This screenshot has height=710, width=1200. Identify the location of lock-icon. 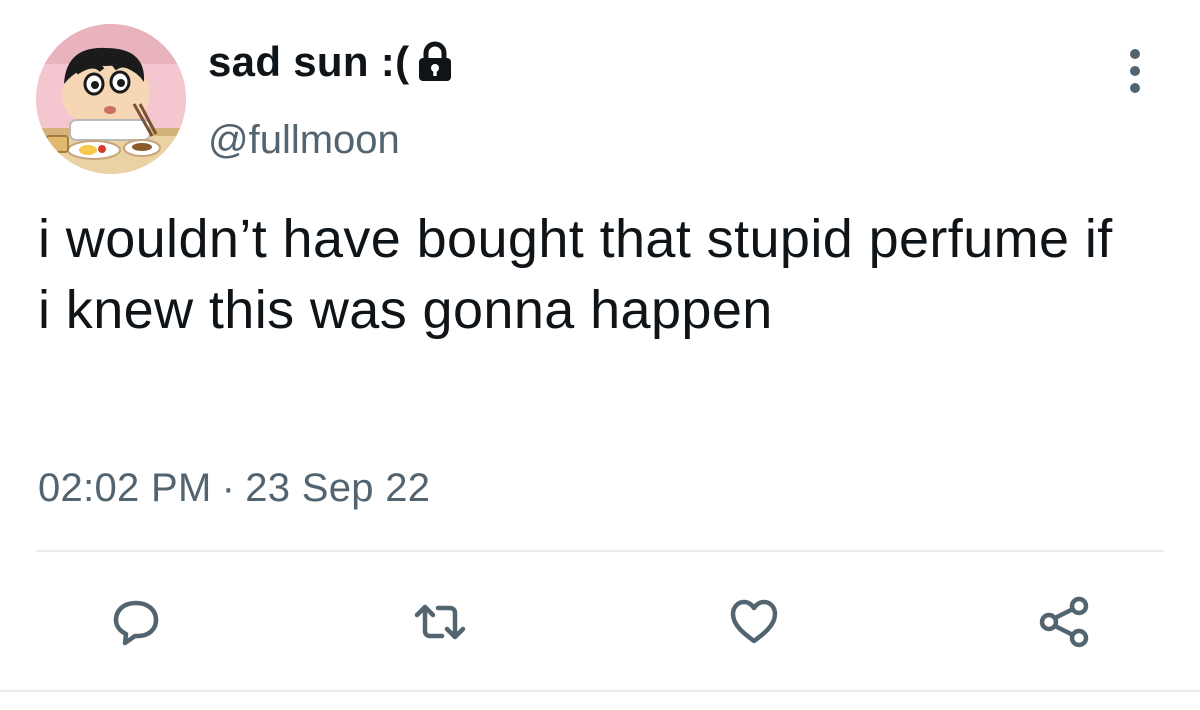
(435, 62).